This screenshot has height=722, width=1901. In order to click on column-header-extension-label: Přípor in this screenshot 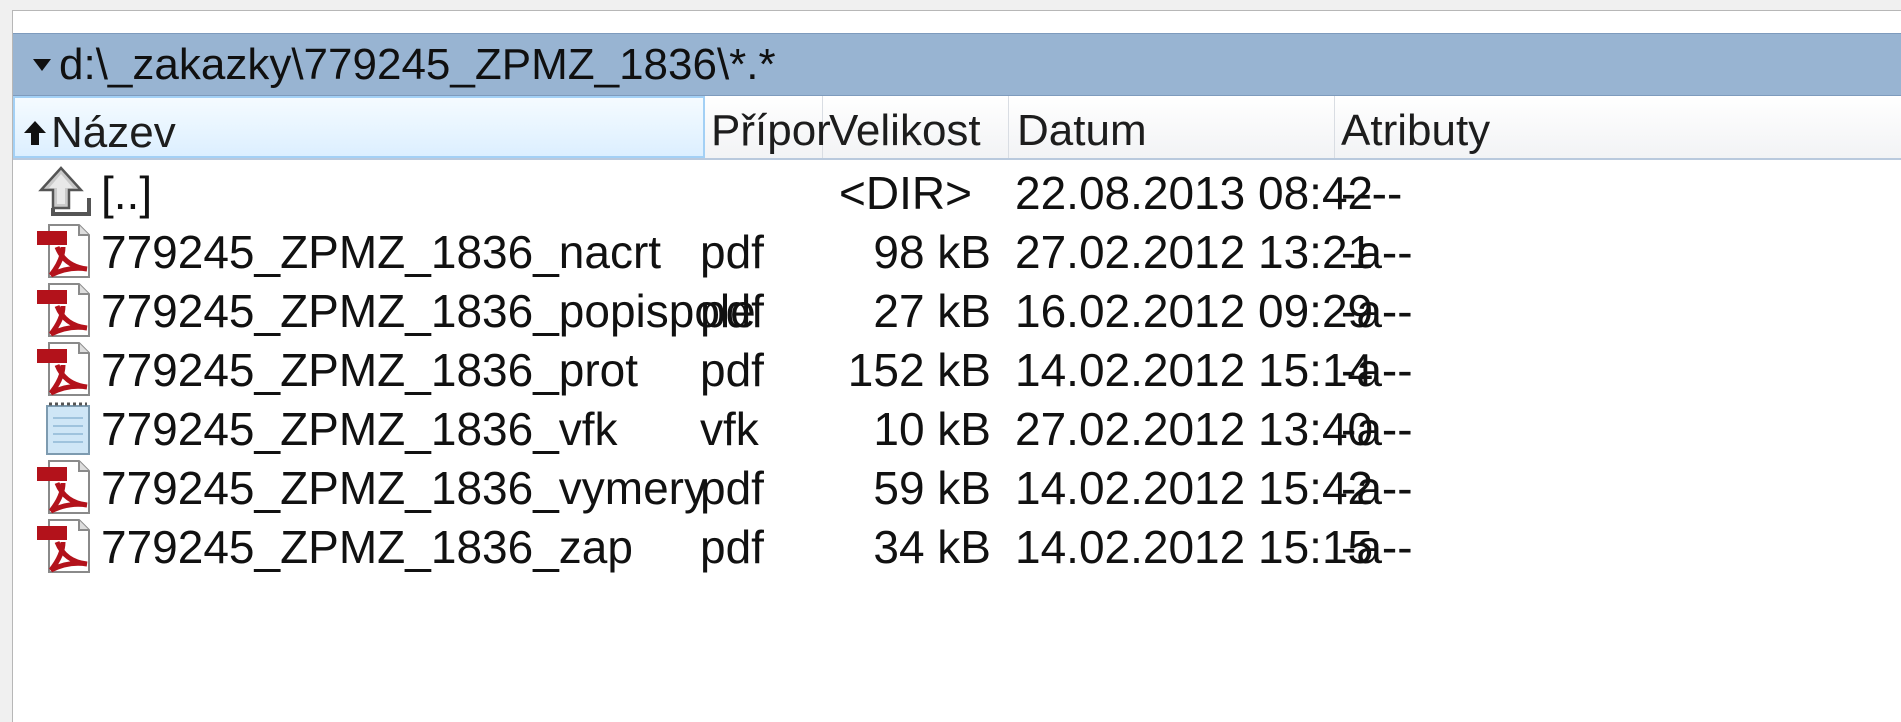, I will do `click(771, 130)`.